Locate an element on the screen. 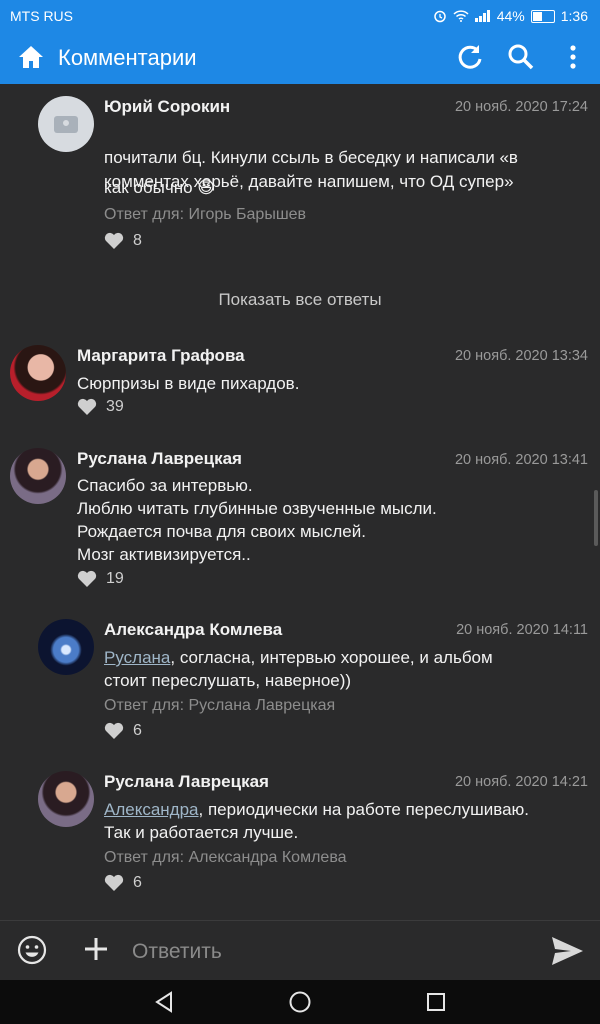  refresh-icon is located at coordinates (470, 57).